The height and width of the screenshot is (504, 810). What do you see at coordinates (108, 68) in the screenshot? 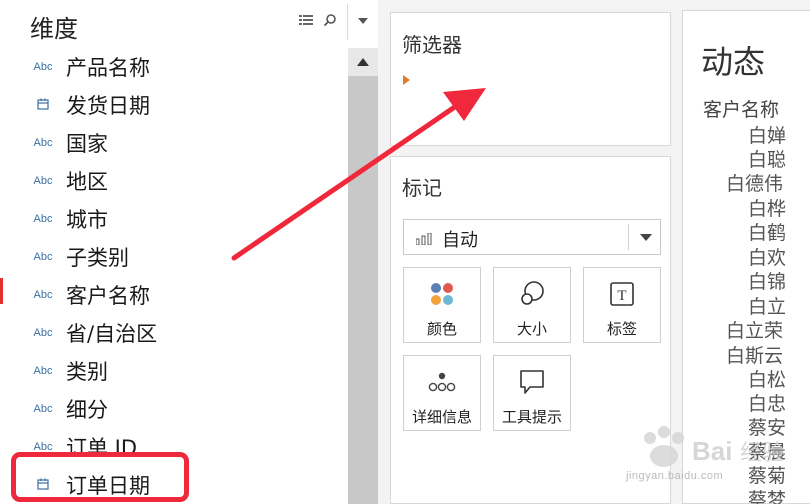
I see `field-name: 产品名称` at bounding box center [108, 68].